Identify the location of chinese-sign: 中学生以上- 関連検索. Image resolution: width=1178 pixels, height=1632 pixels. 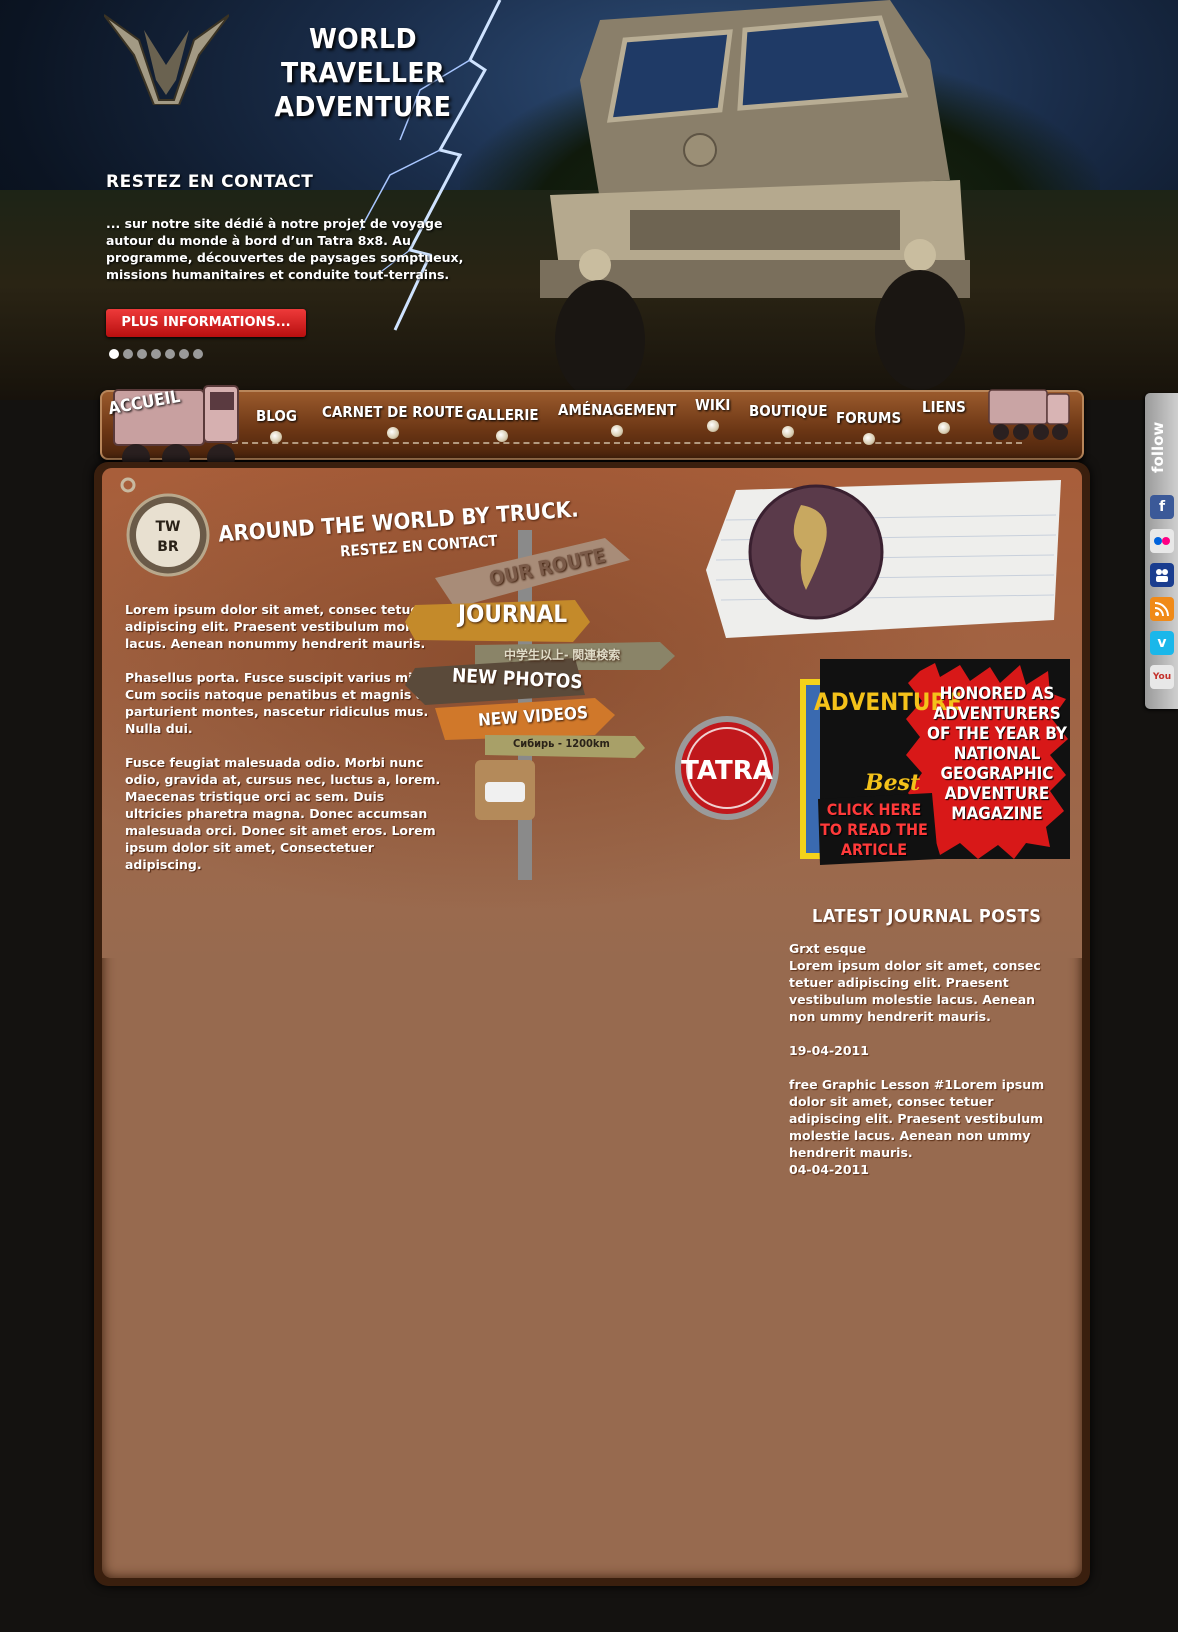
(562, 655).